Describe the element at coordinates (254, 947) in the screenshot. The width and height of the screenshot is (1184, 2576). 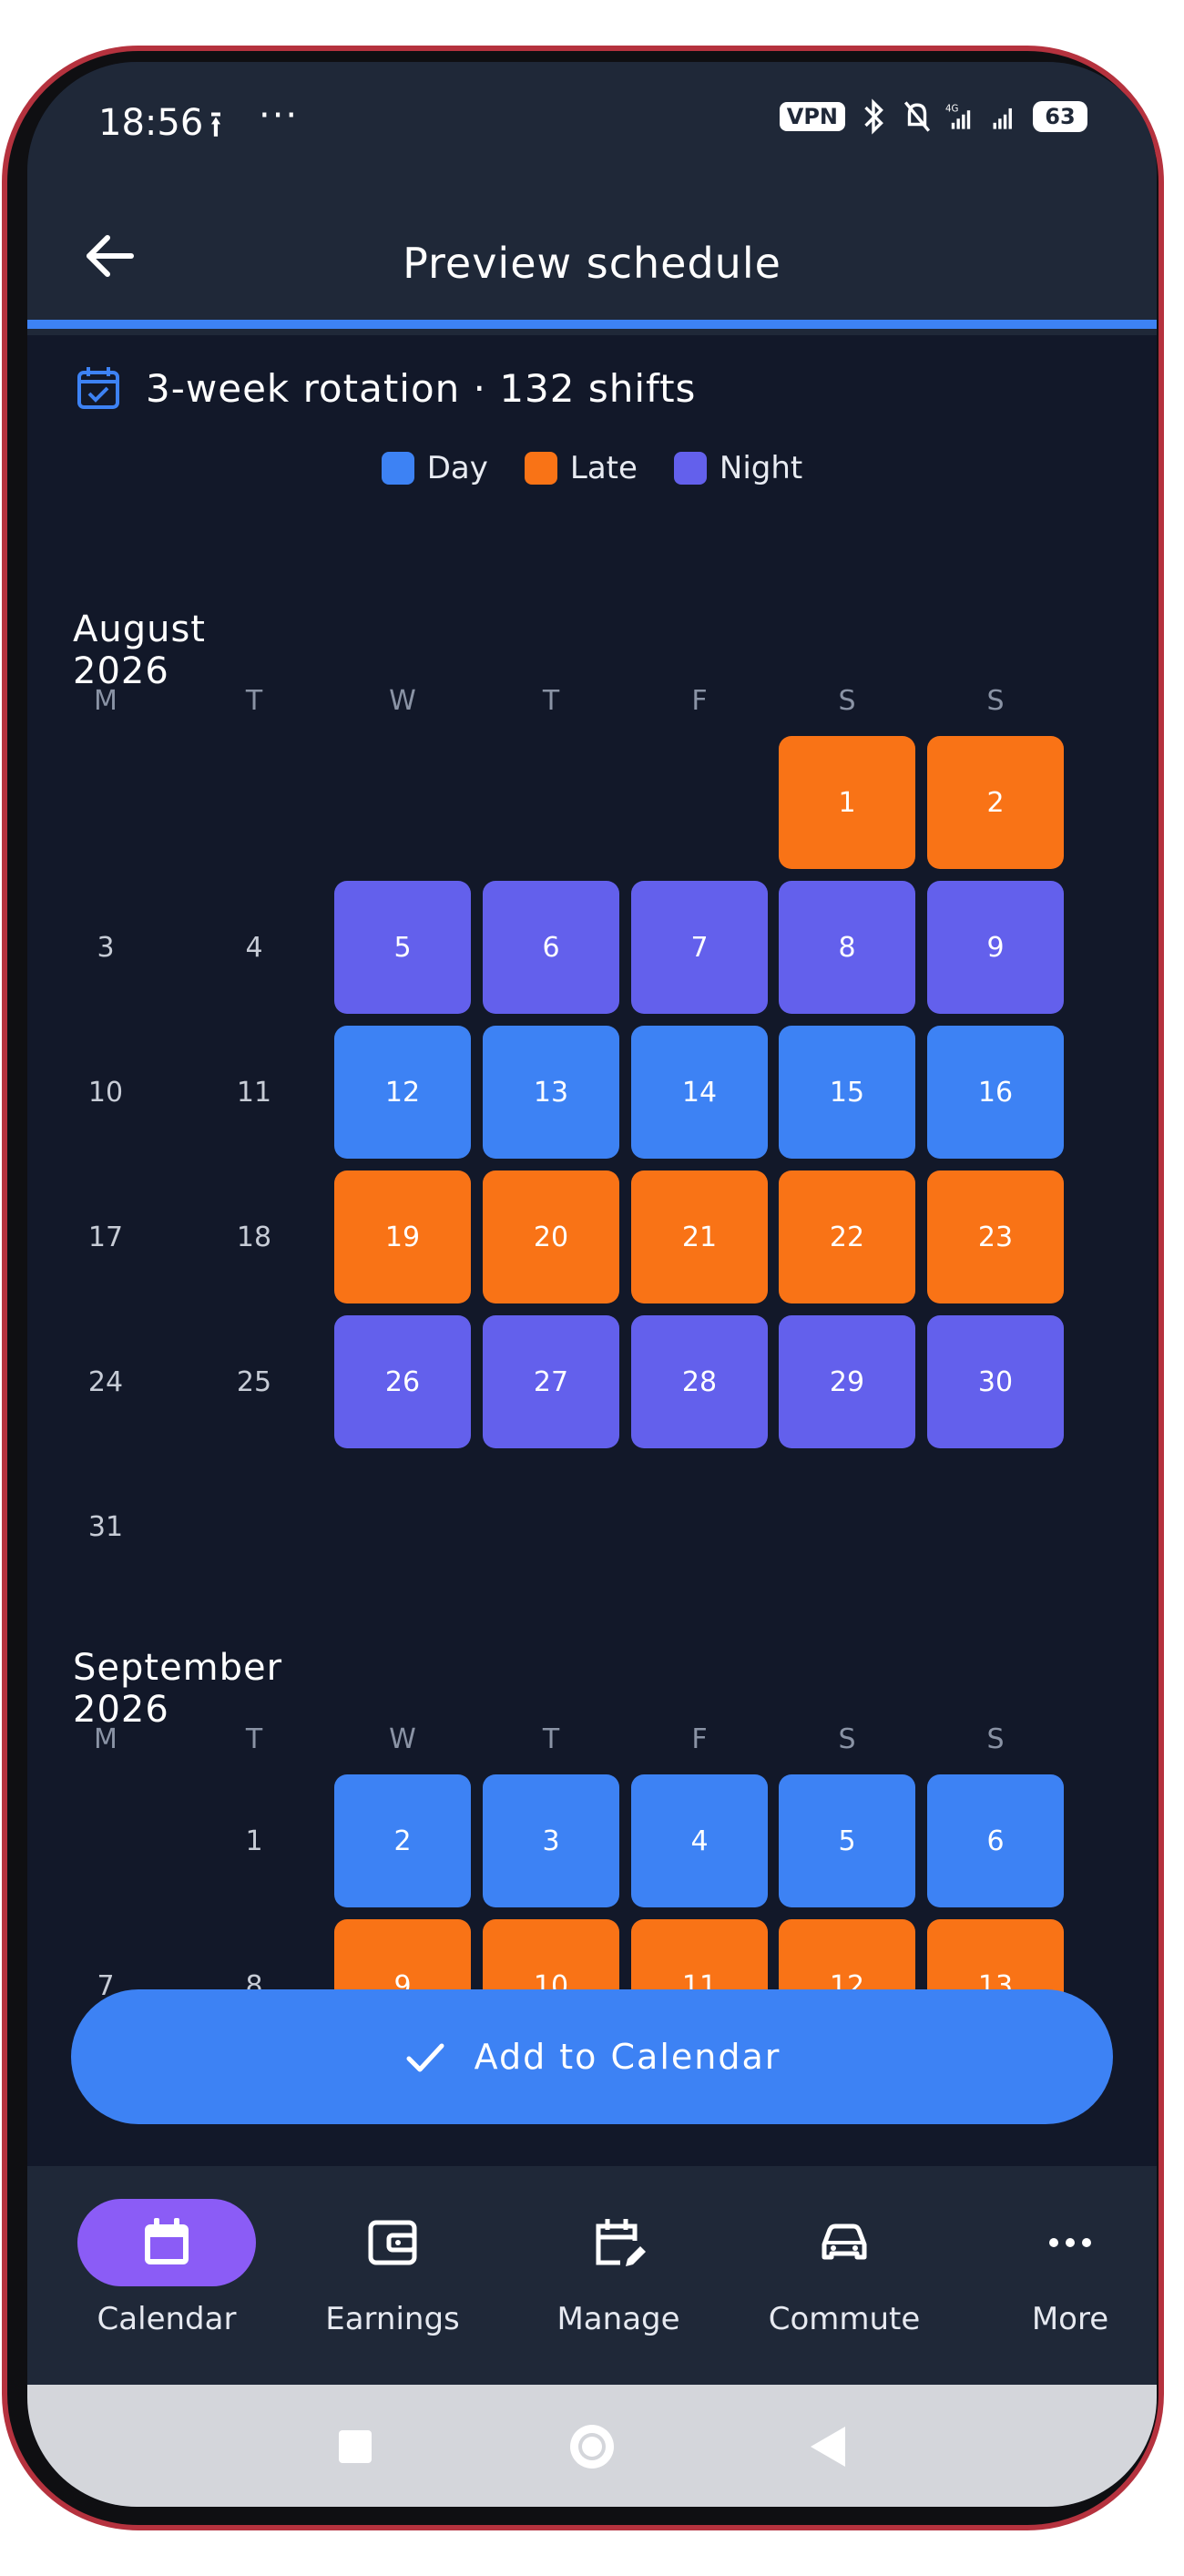
I see `day-cell: 4` at that location.